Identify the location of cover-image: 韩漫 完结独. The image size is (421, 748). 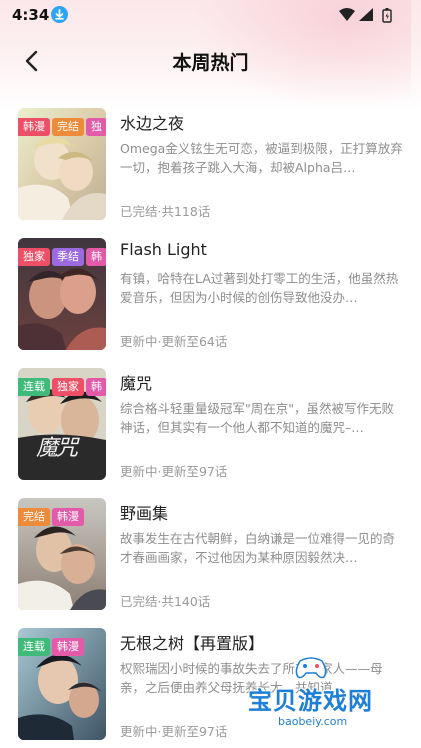
(62, 164).